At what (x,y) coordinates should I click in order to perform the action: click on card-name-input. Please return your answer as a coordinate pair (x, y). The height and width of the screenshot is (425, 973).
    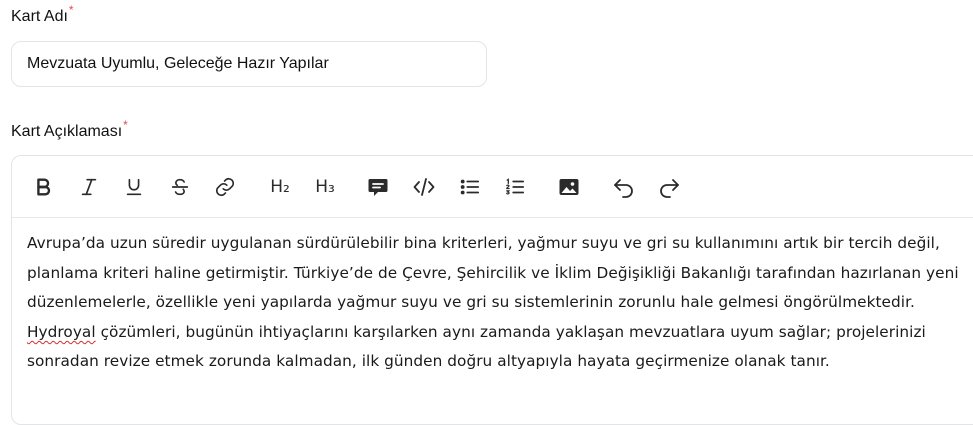
    Looking at the image, I should click on (249, 64).